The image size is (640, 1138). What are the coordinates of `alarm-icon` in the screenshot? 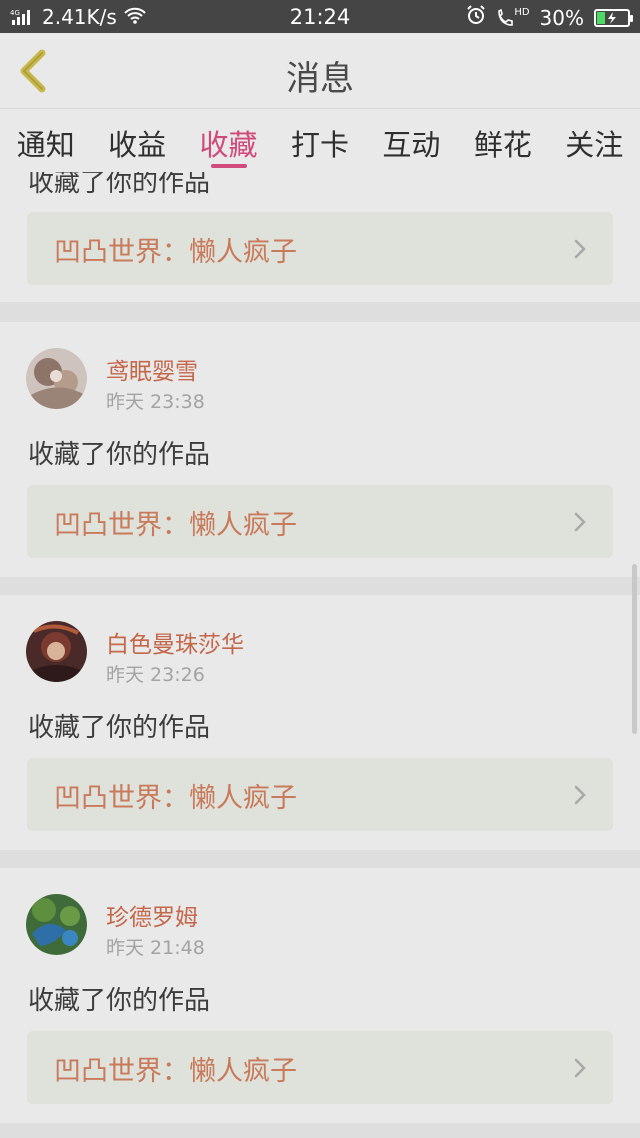 It's located at (476, 17).